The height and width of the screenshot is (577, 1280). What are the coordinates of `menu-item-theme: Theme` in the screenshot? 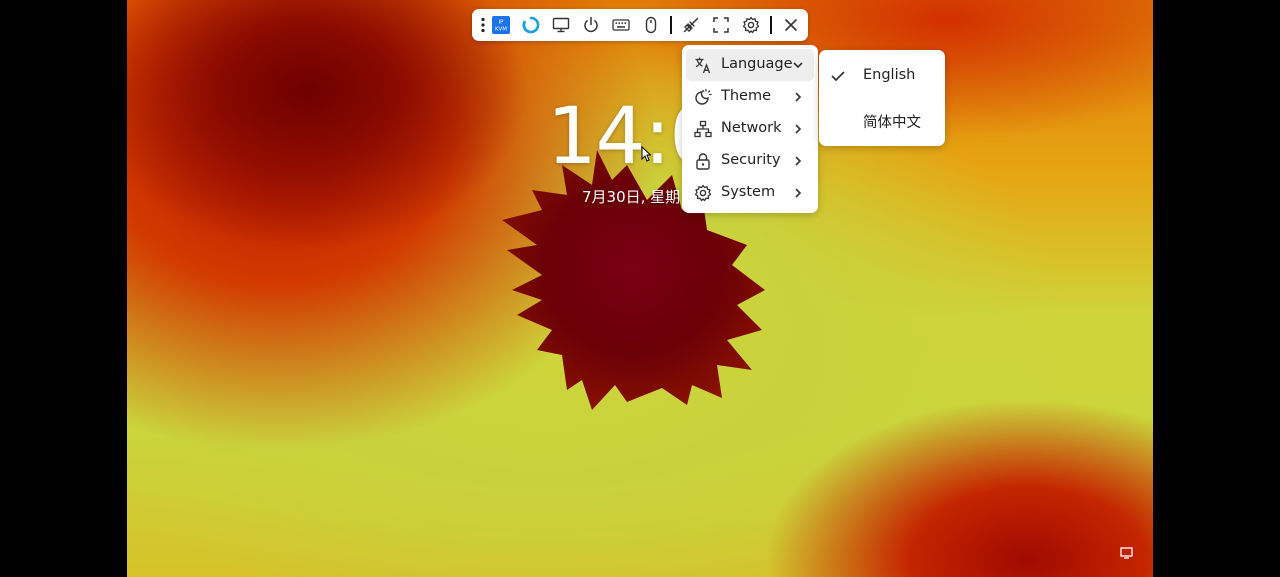 It's located at (750, 97).